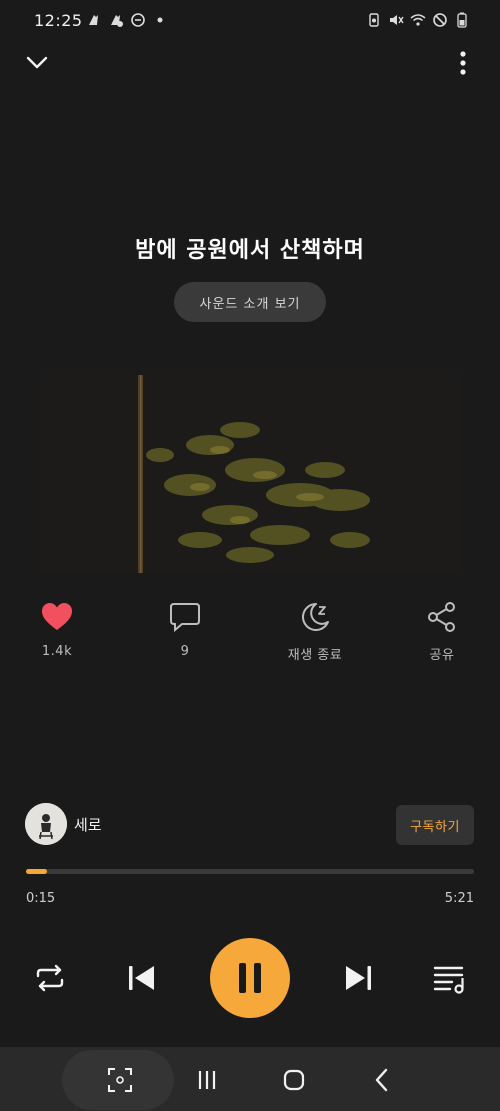 The image size is (500, 1111). I want to click on comment-count: 9, so click(185, 651).